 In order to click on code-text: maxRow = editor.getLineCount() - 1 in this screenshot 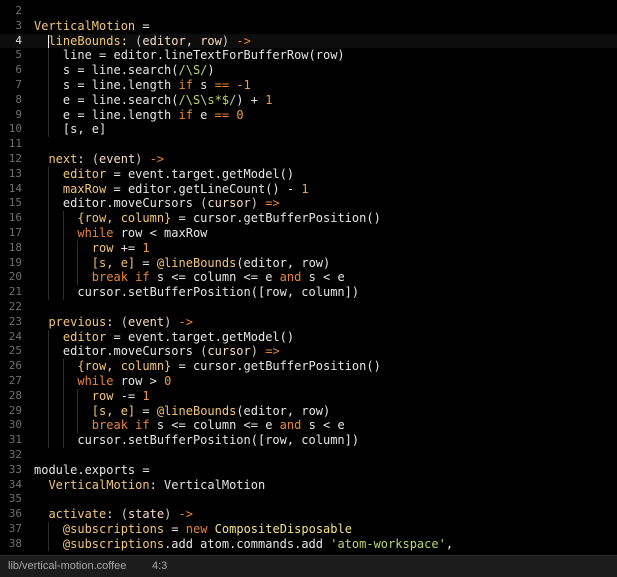, I will do `click(171, 189)`.